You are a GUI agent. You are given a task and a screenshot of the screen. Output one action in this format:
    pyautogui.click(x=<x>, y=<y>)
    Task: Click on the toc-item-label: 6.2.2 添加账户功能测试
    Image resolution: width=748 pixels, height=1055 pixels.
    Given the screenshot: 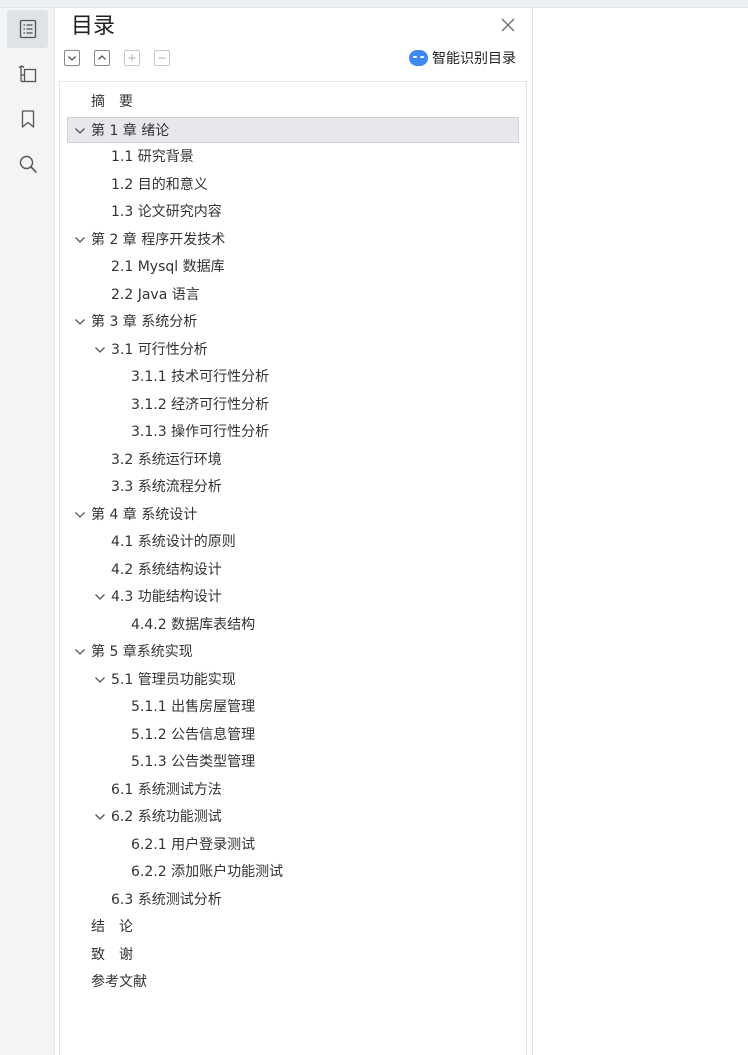 What is the action you would take?
    pyautogui.click(x=207, y=872)
    